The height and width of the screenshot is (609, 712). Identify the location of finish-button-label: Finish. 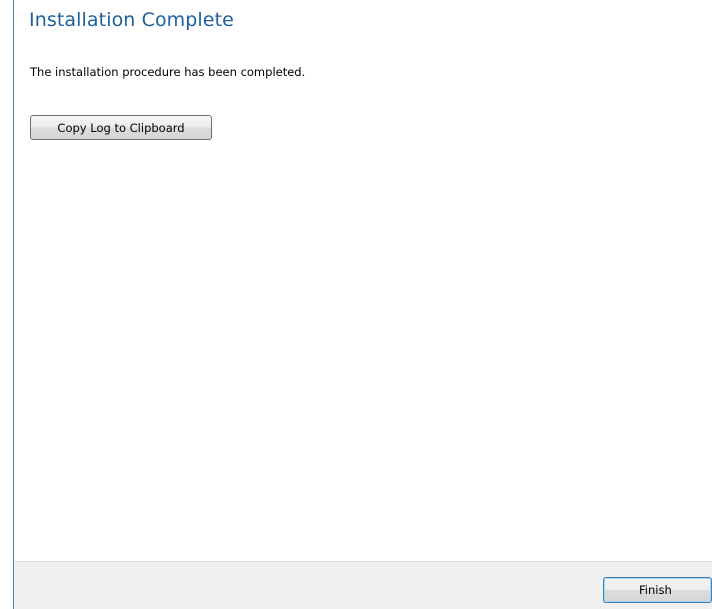
(655, 590).